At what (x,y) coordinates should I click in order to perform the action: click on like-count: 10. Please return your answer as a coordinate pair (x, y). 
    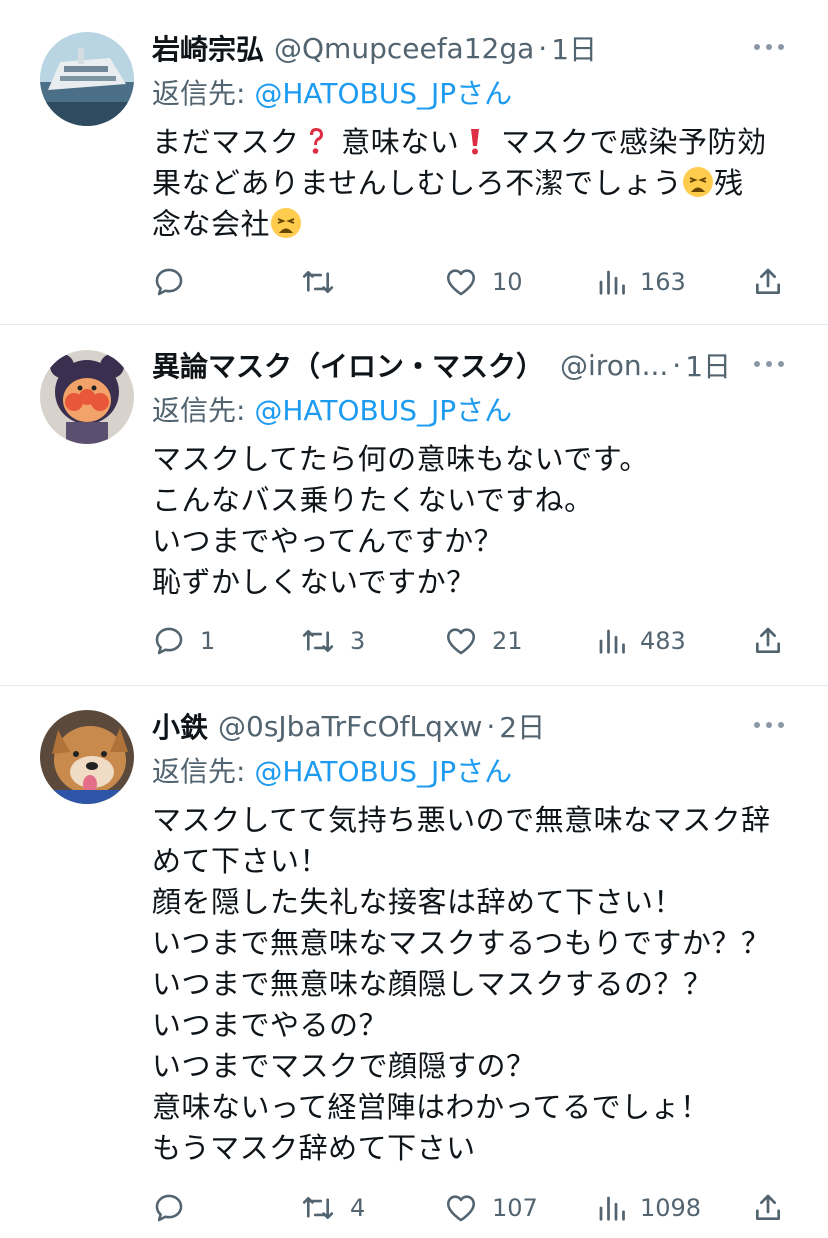
    Looking at the image, I should click on (507, 282).